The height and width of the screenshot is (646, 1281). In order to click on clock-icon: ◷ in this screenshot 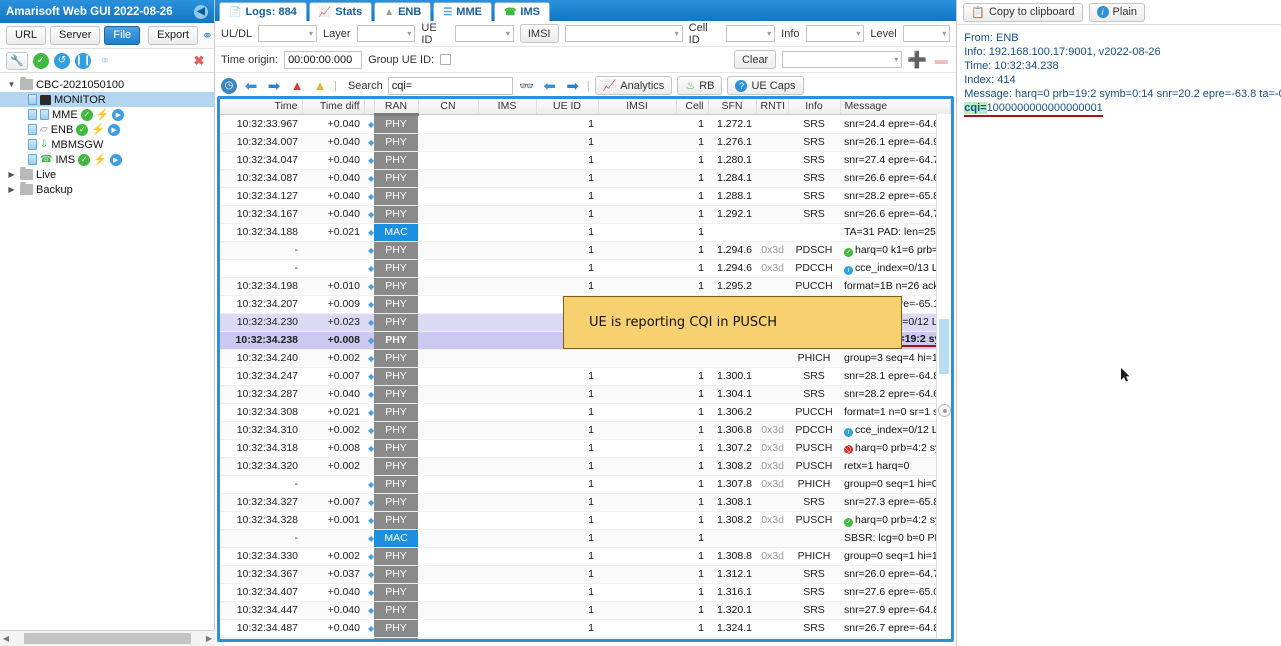, I will do `click(229, 85)`.